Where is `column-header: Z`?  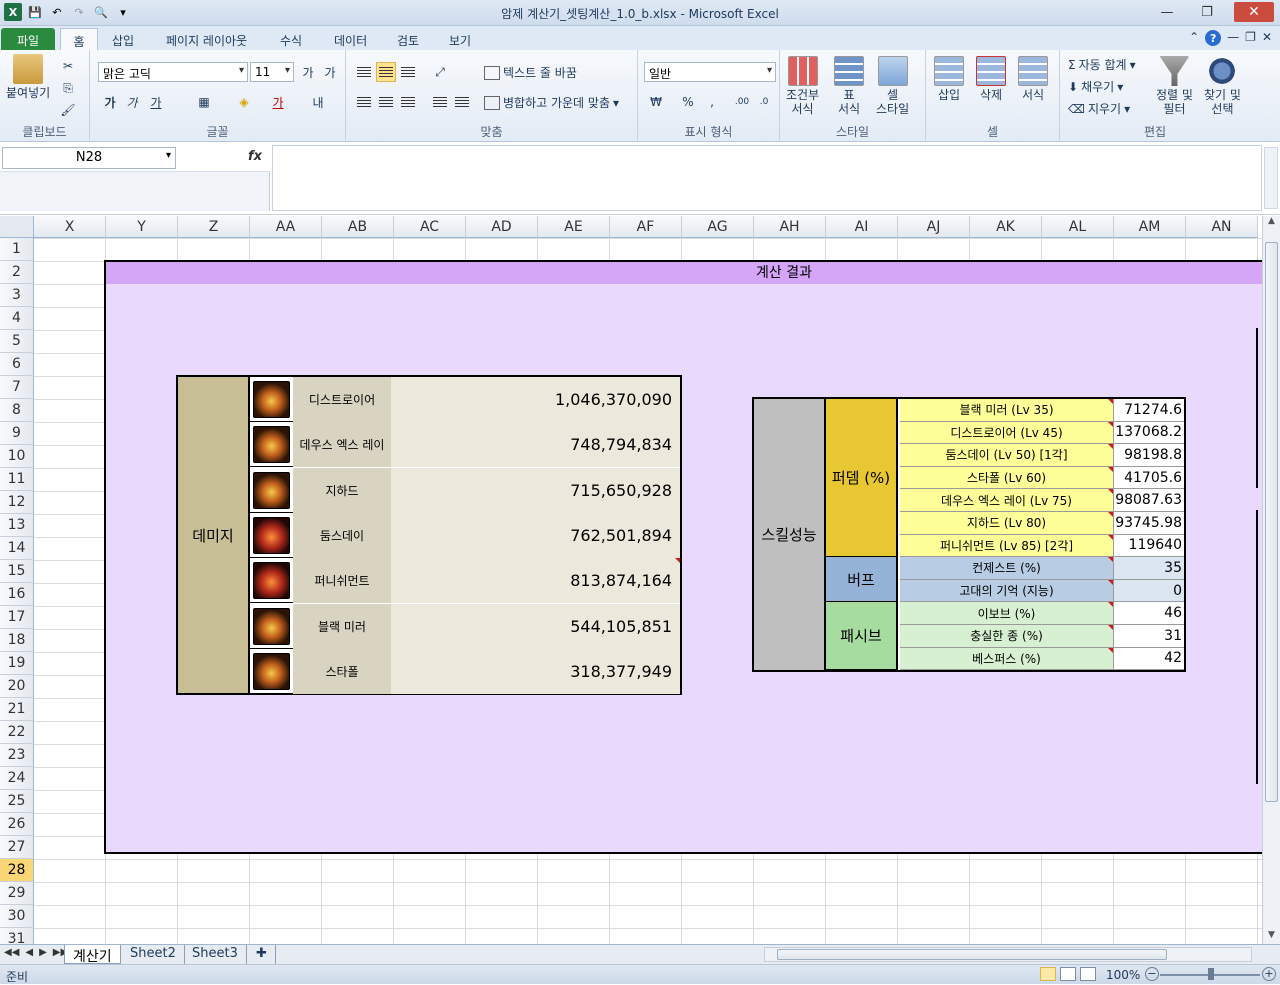 column-header: Z is located at coordinates (214, 227).